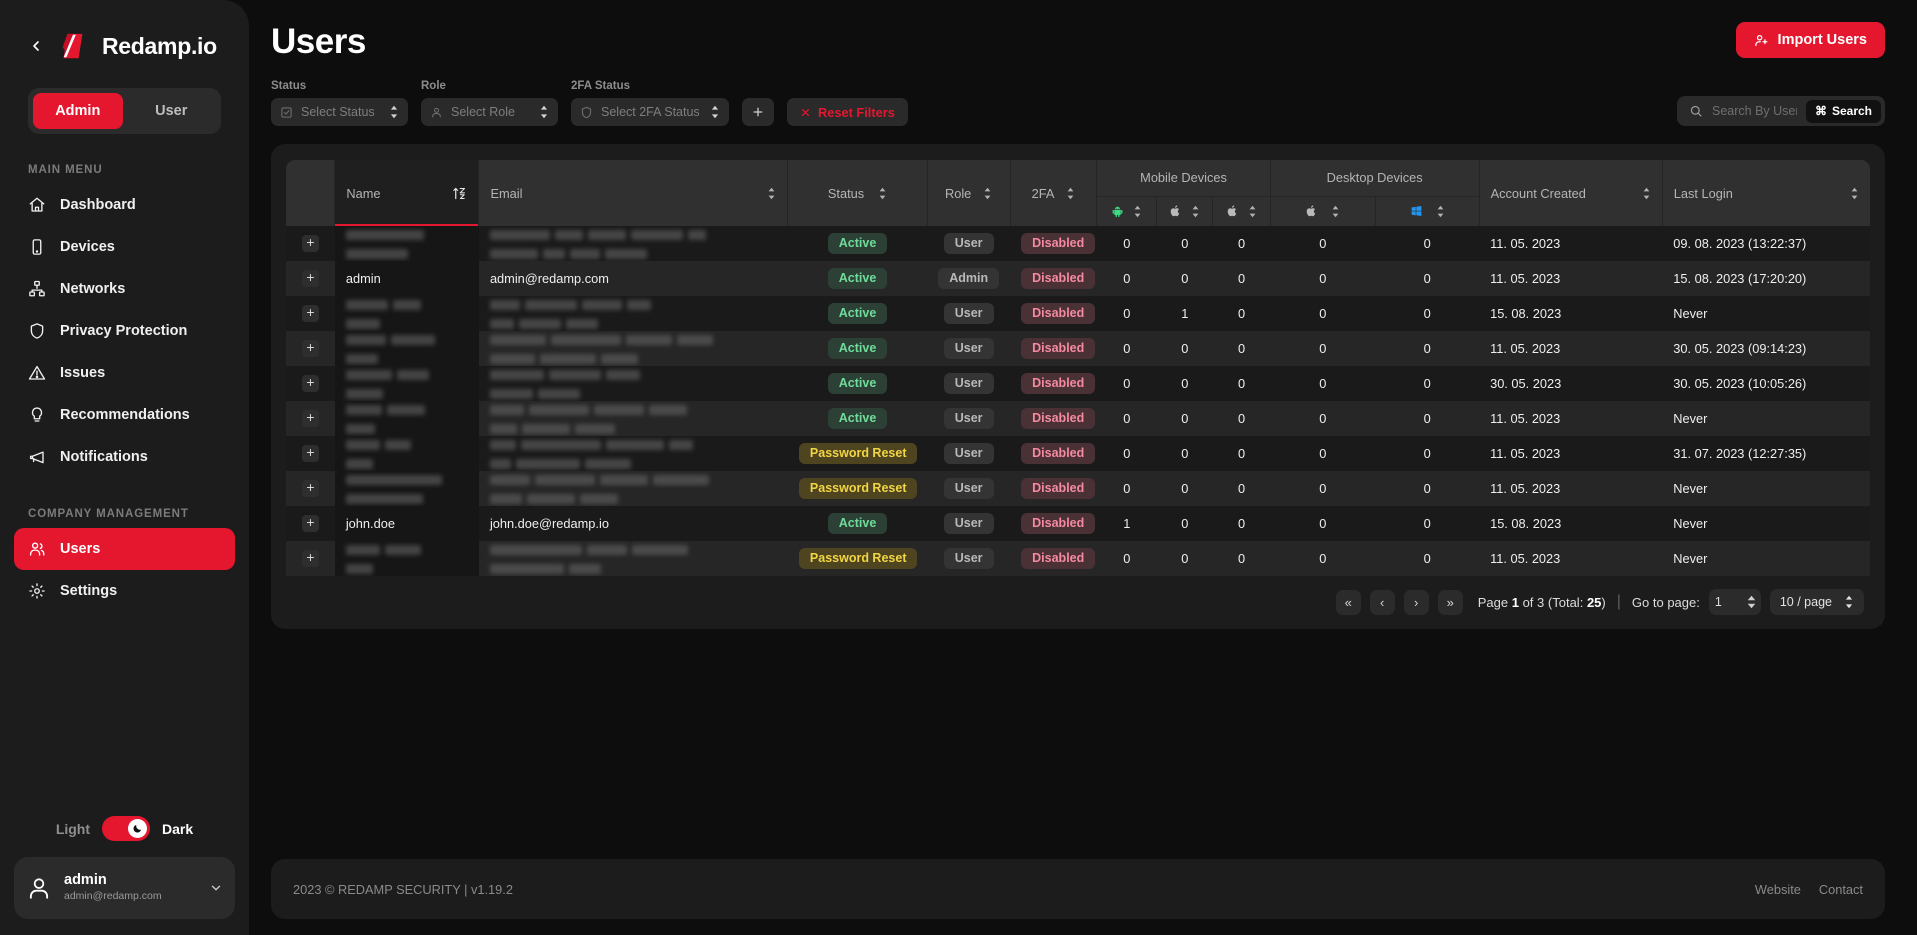  Describe the element at coordinates (124, 457) in the screenshot. I see `sidebar-item-notifications: Notifications` at that location.